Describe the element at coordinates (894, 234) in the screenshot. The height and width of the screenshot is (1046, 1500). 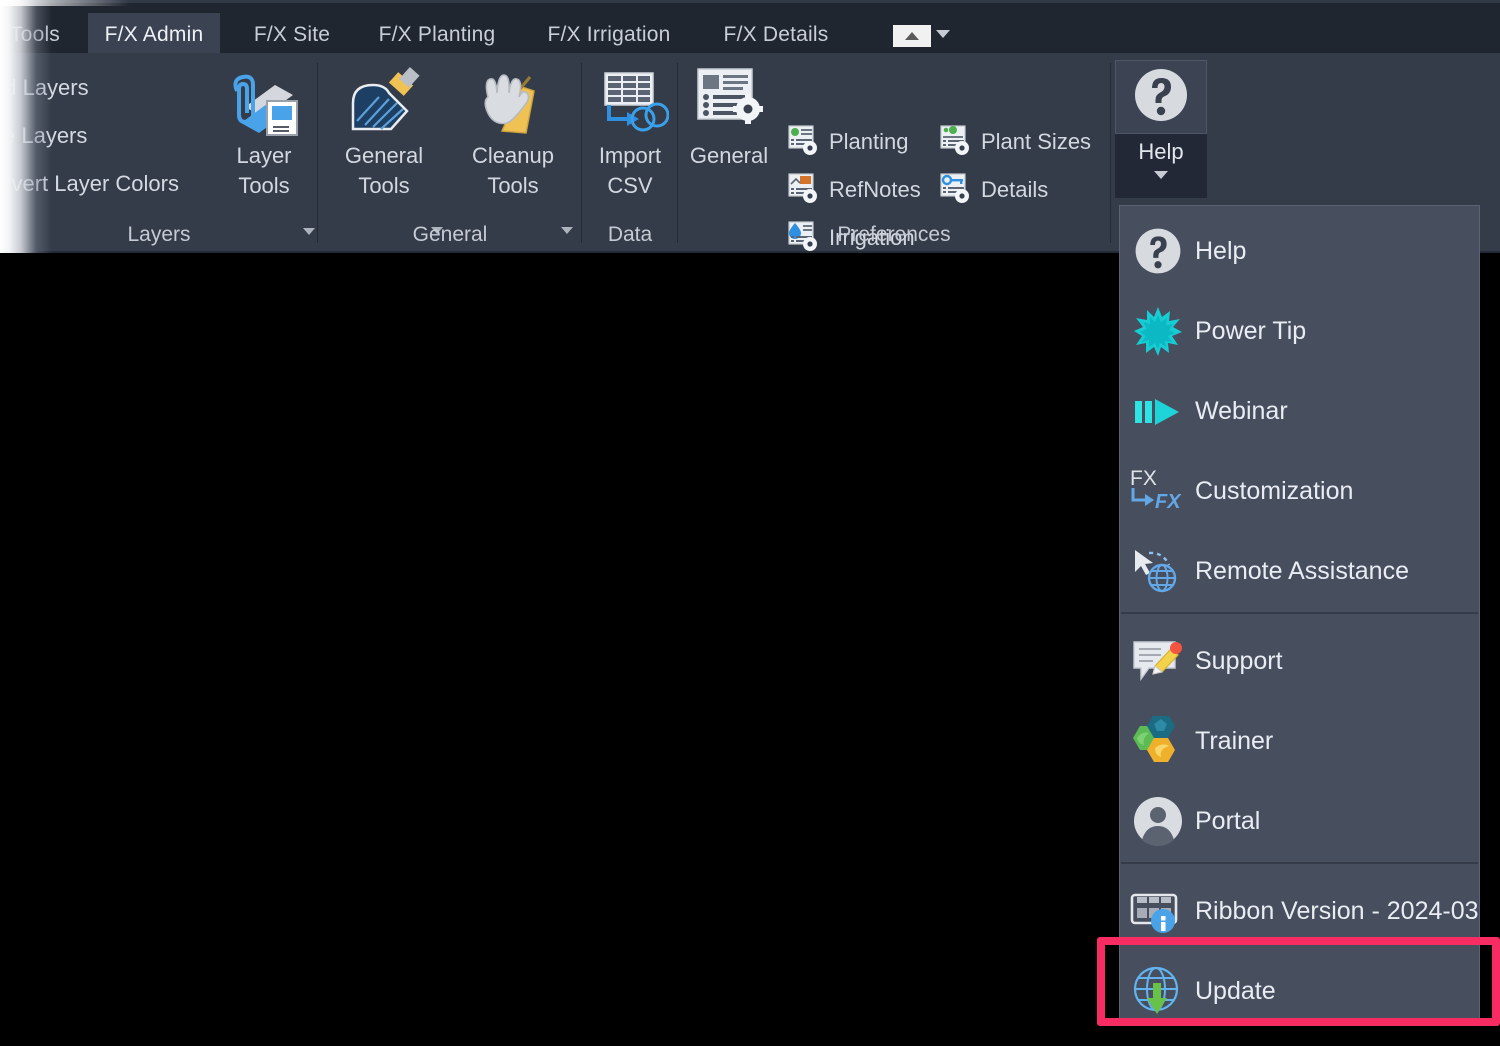
I see `panel-title: Preferences` at that location.